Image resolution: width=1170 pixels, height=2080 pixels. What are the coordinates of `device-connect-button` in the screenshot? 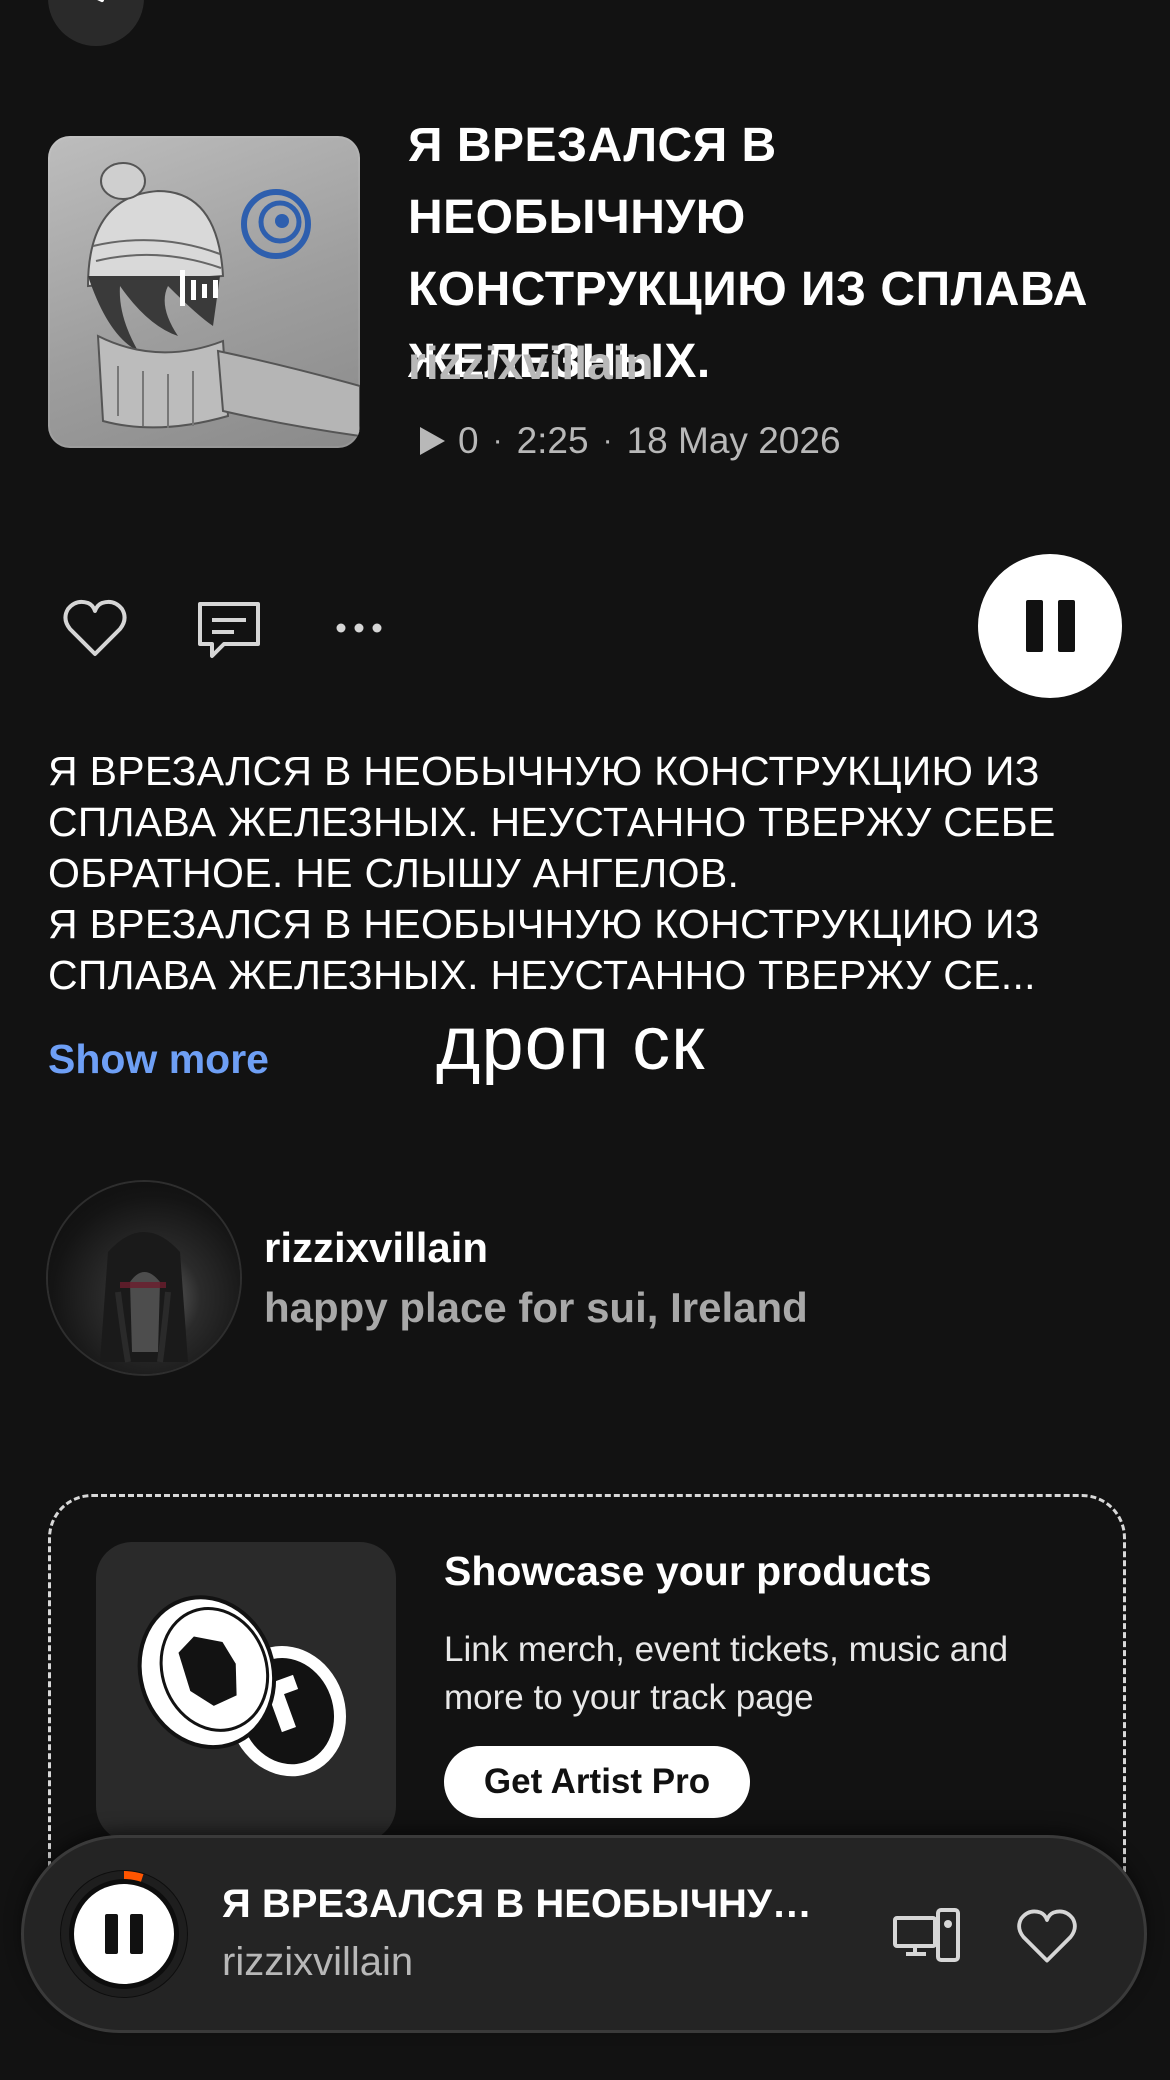 It's located at (927, 1938).